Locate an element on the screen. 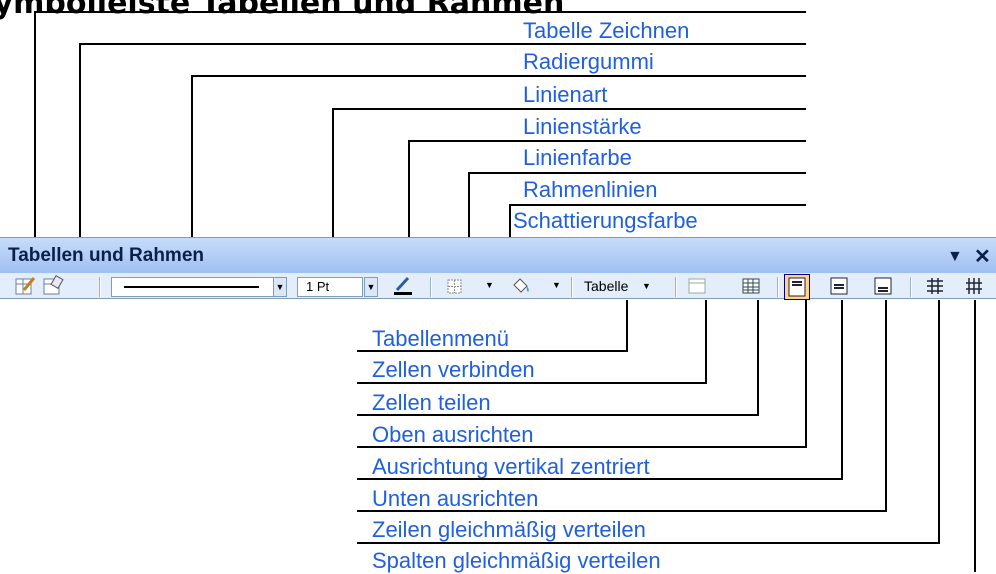 The height and width of the screenshot is (574, 996). align-bottom-button is located at coordinates (884, 287).